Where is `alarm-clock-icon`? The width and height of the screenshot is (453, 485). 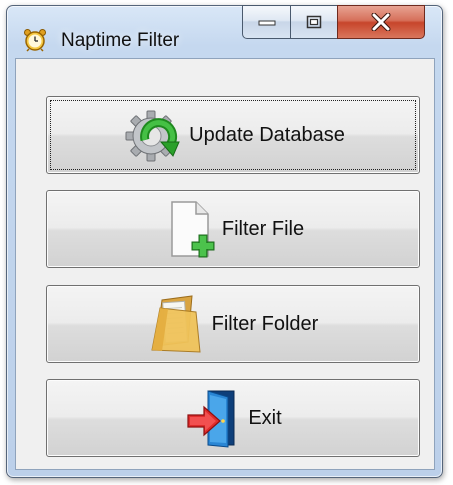 alarm-clock-icon is located at coordinates (35, 40).